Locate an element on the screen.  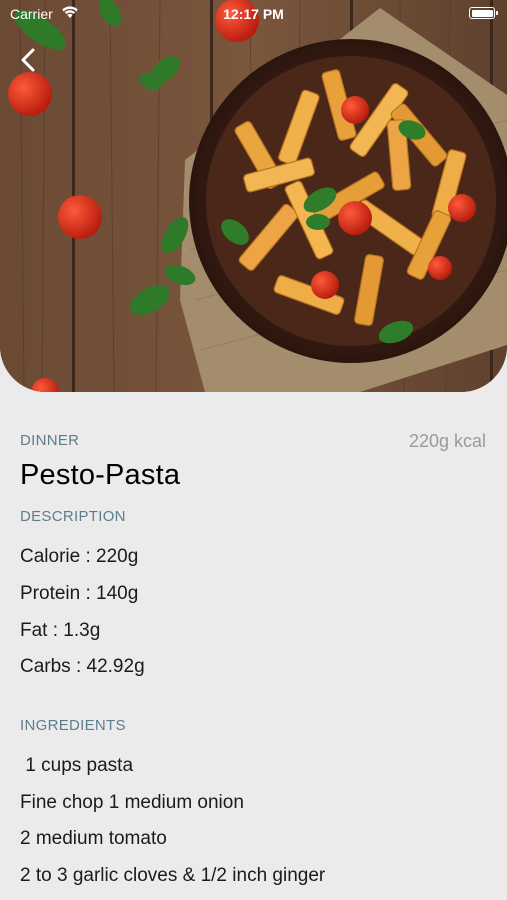
description-heading: DESCRIPTION is located at coordinates (73, 516).